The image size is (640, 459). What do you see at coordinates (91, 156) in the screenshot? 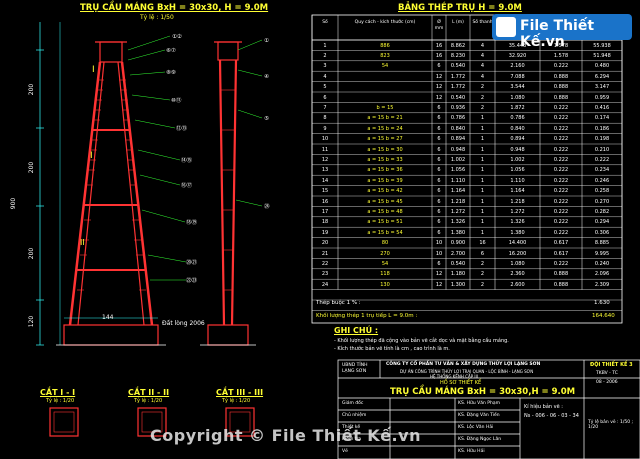
I see `svg-text: I` at bounding box center [91, 156].